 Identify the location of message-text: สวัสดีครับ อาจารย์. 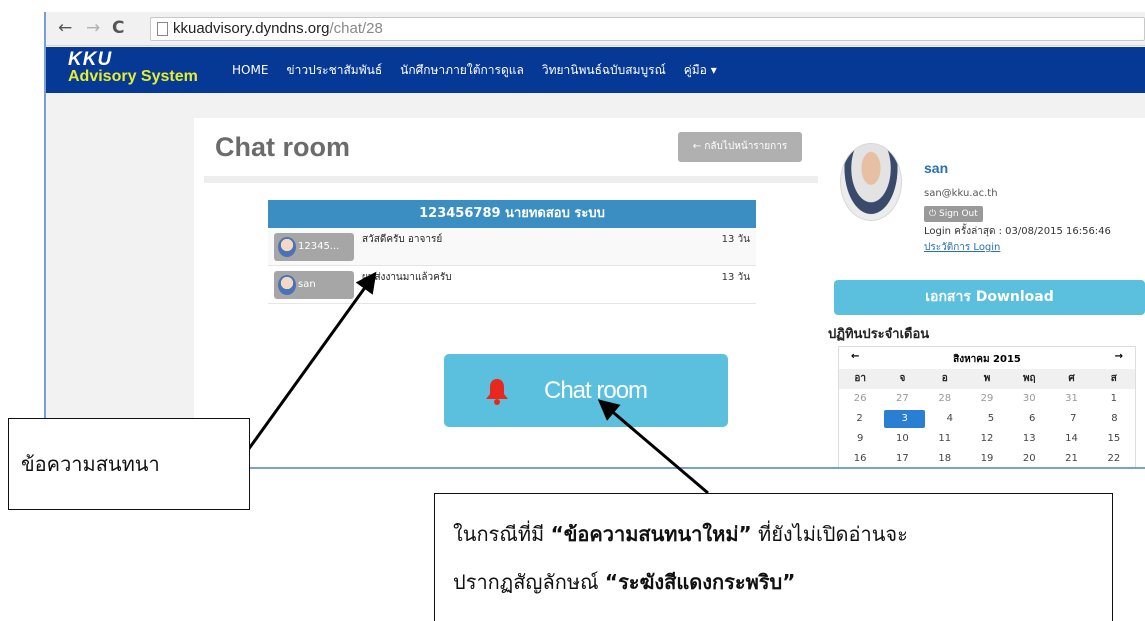
(402, 239).